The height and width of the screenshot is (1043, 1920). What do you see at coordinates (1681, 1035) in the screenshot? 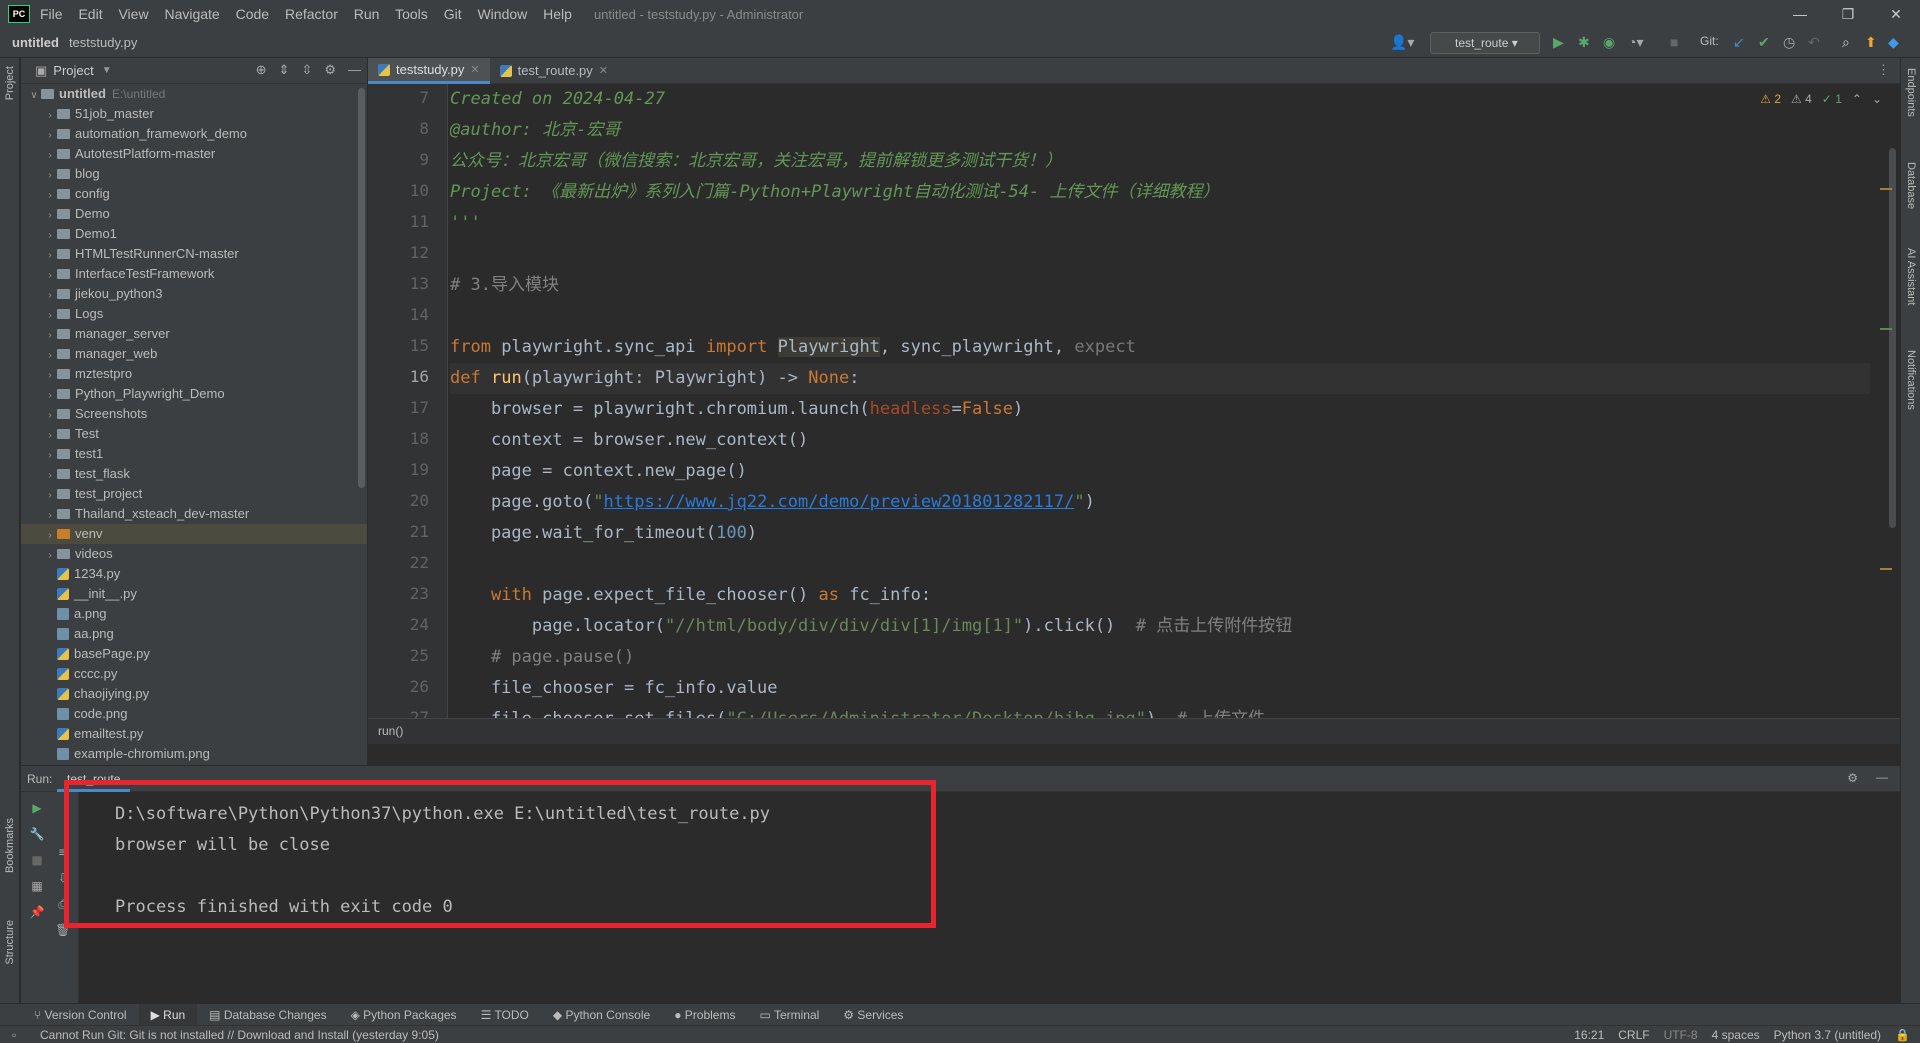
I see `file-encoding: UTF-8` at bounding box center [1681, 1035].